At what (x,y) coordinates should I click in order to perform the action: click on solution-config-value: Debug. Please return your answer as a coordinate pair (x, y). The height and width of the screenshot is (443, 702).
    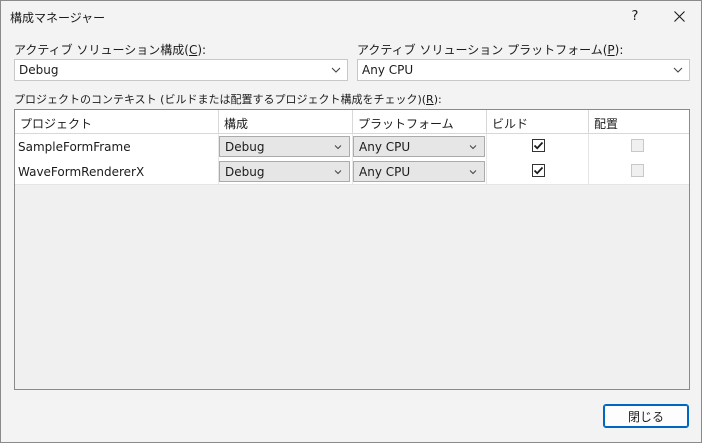
    Looking at the image, I should click on (39, 70).